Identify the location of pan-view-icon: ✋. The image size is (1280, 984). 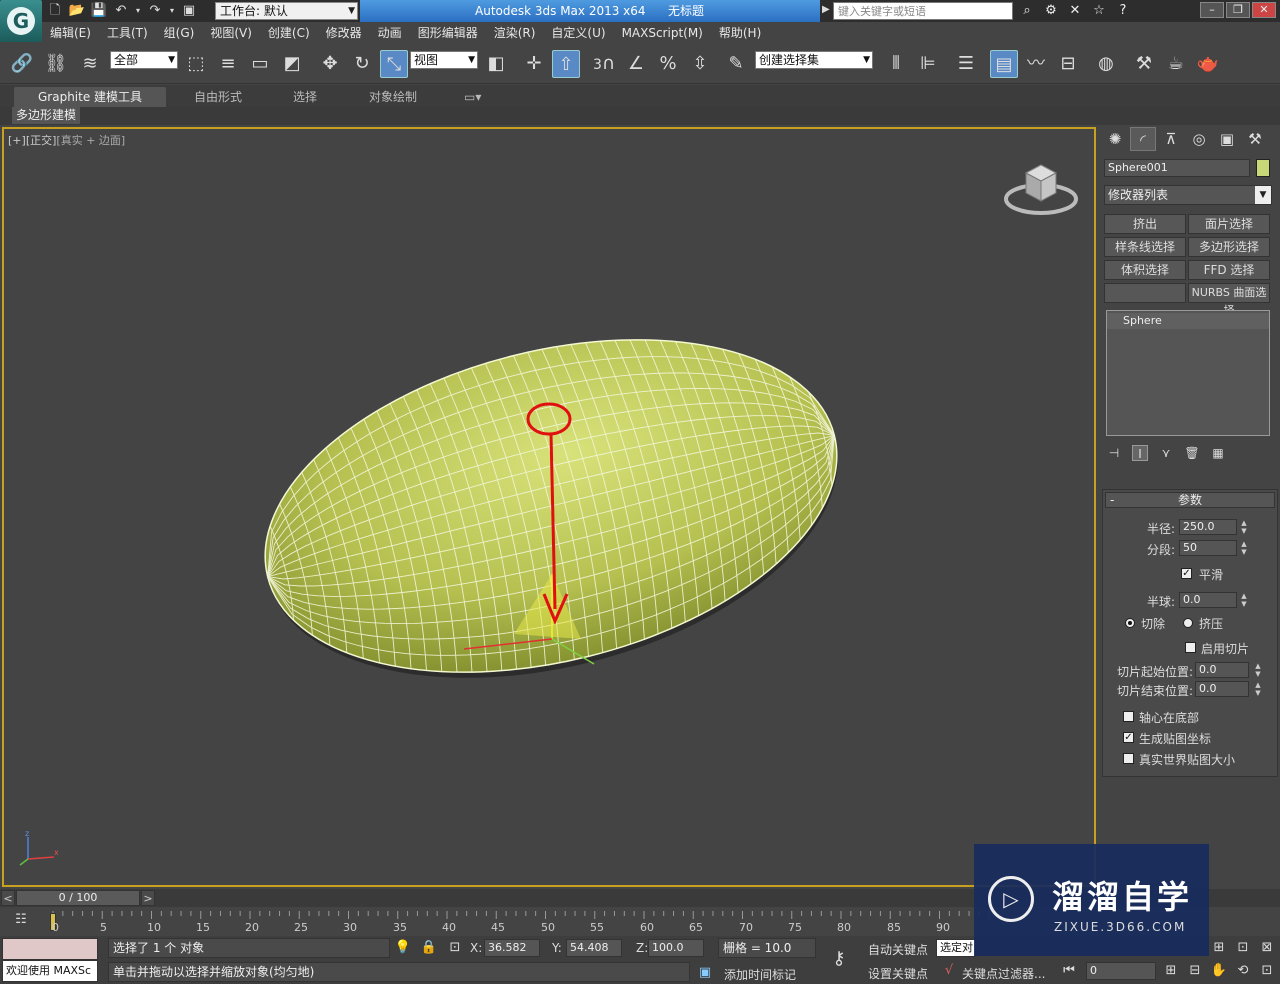
(1219, 971).